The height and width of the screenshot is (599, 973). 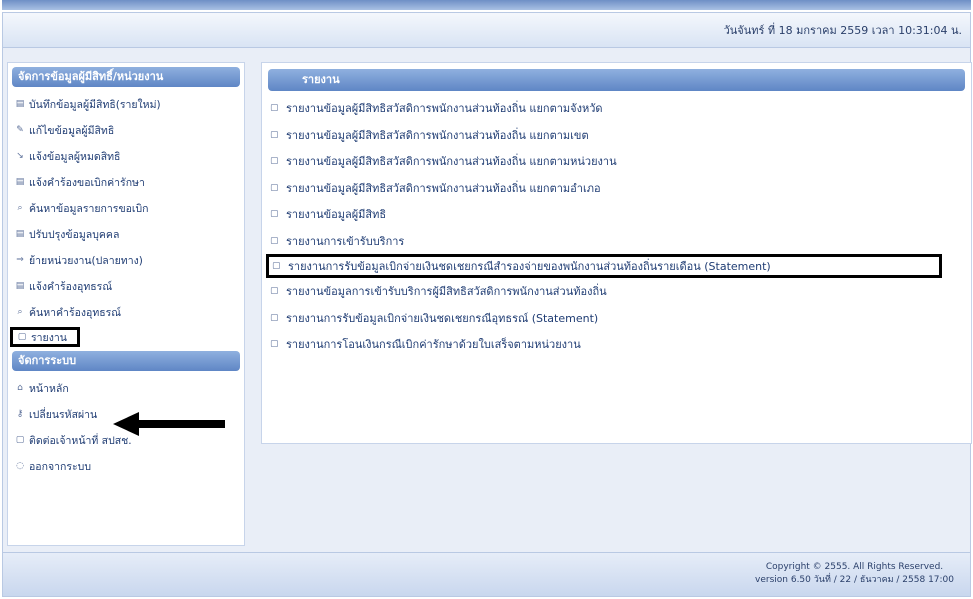 What do you see at coordinates (20, 286) in the screenshot?
I see `appeal-icon: ▤` at bounding box center [20, 286].